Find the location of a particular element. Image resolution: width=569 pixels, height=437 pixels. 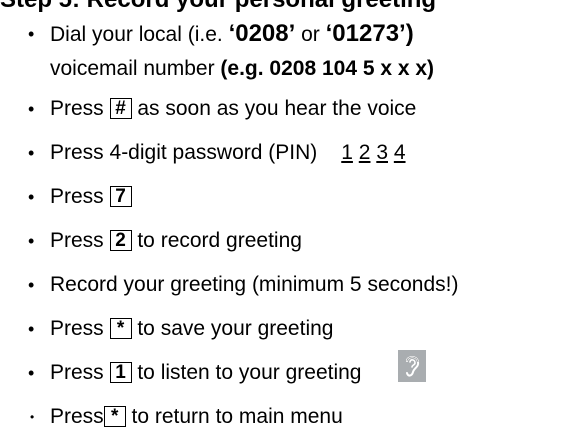

step-text: Press * to save your greeting is located at coordinates (192, 328).